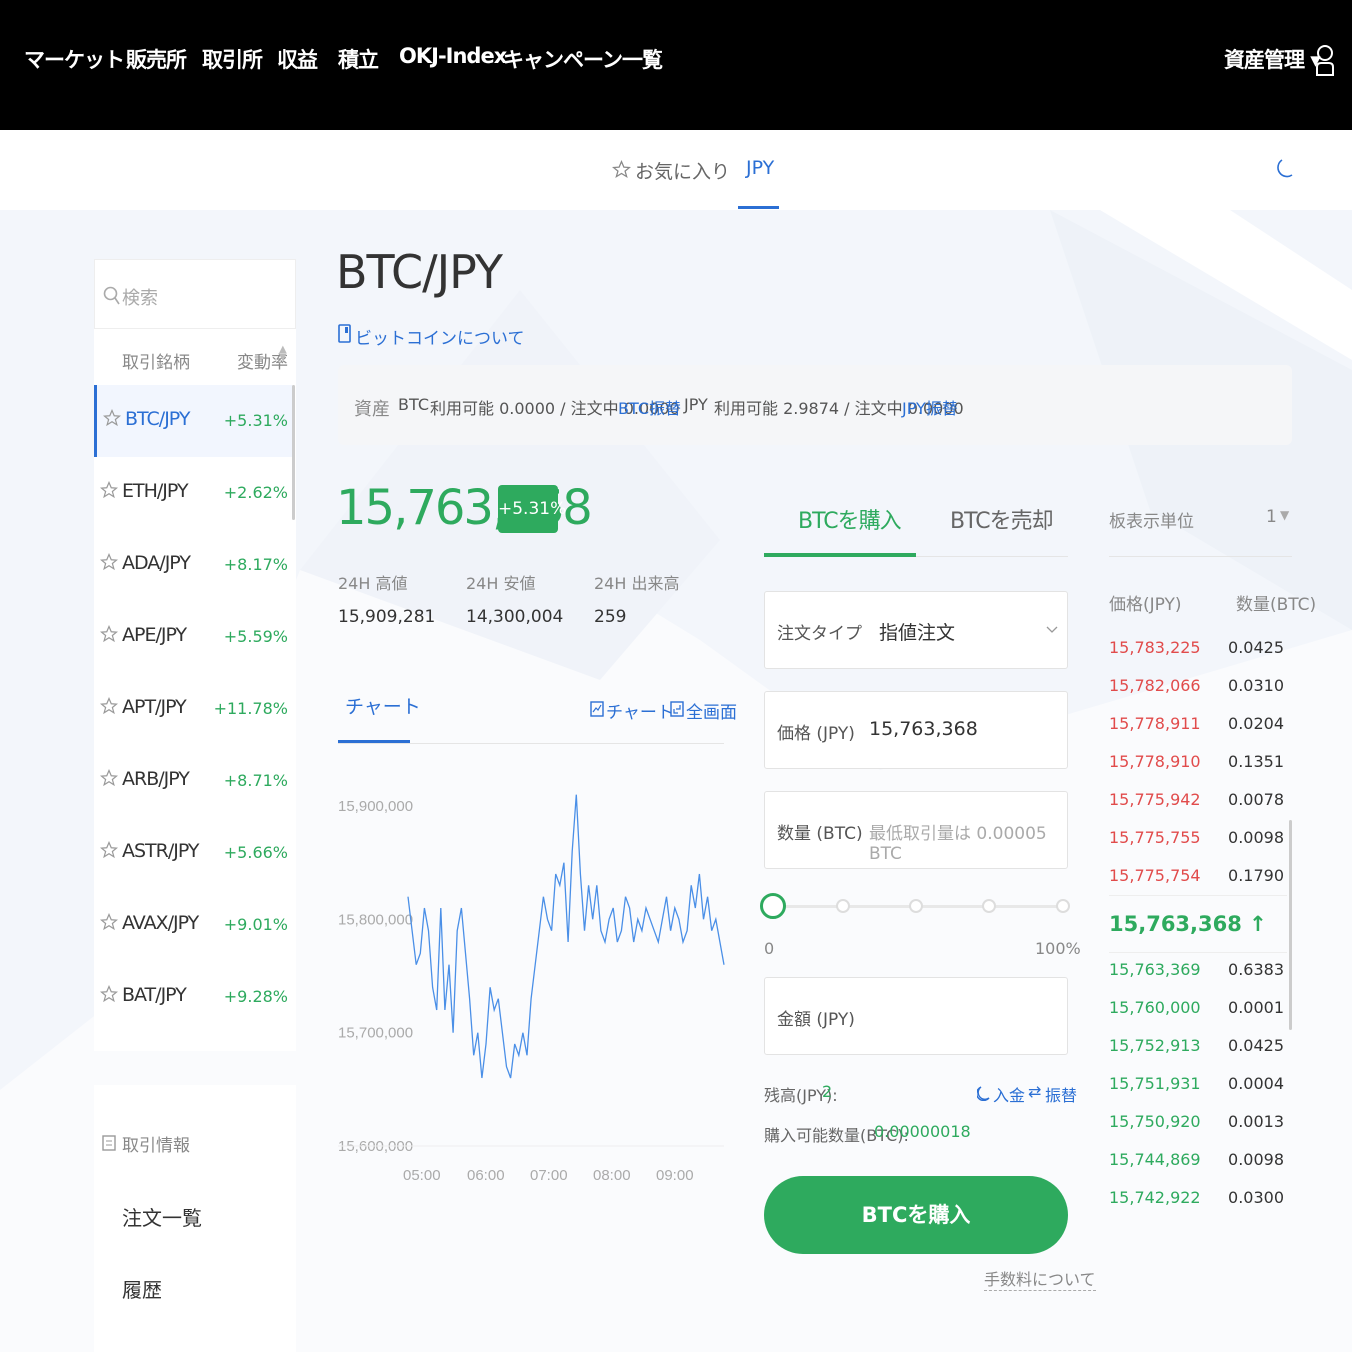 Image resolution: width=1352 pixels, height=1352 pixels. What do you see at coordinates (255, 492) in the screenshot?
I see `pair-change: +2.62%` at bounding box center [255, 492].